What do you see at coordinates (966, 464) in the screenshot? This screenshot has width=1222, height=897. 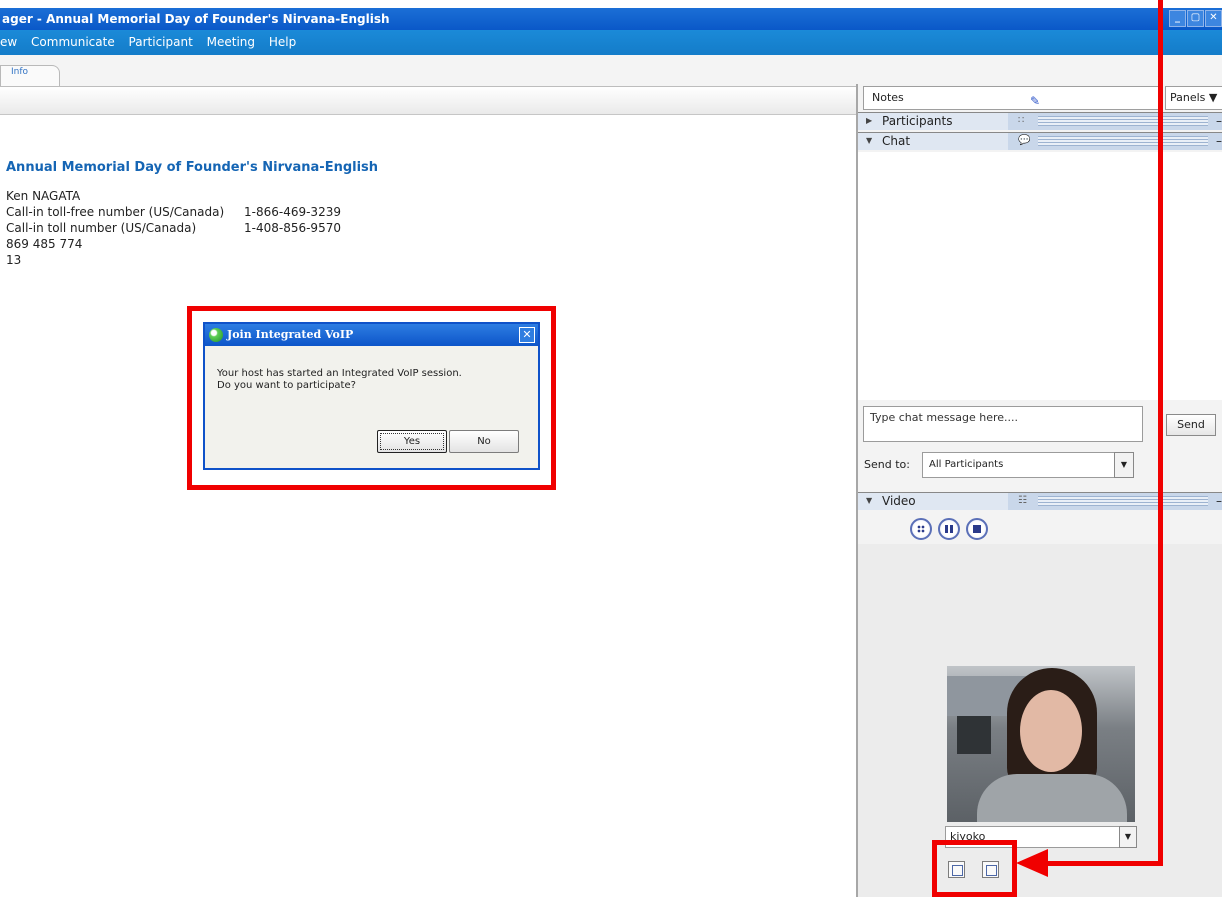 I see `send-to-value: All Participants` at bounding box center [966, 464].